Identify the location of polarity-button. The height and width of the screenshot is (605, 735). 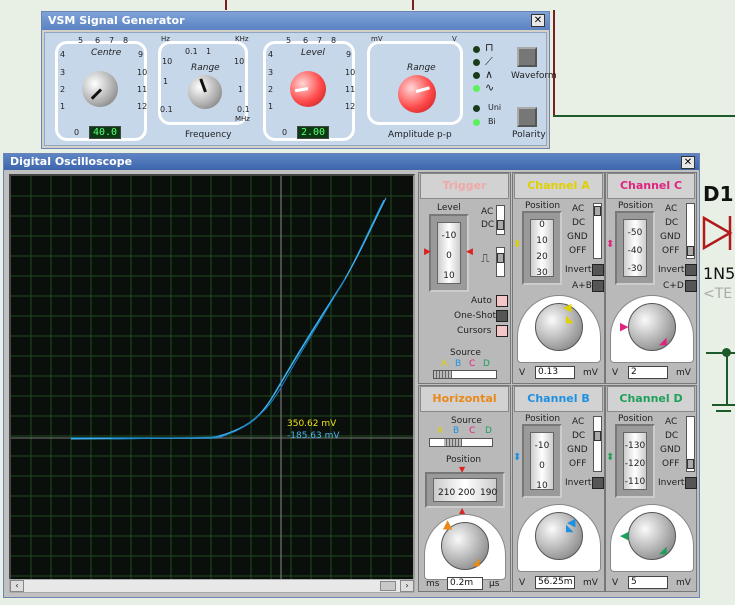
(527, 117).